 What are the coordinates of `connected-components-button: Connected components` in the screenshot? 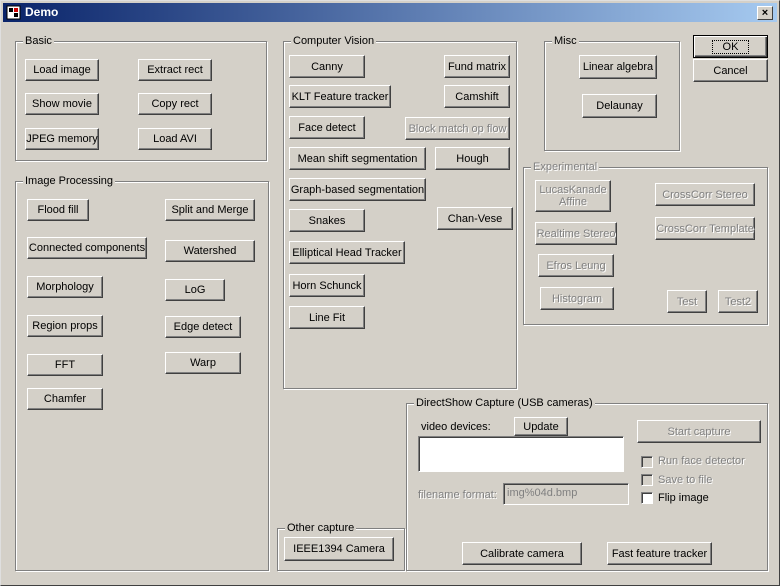 It's located at (87, 248).